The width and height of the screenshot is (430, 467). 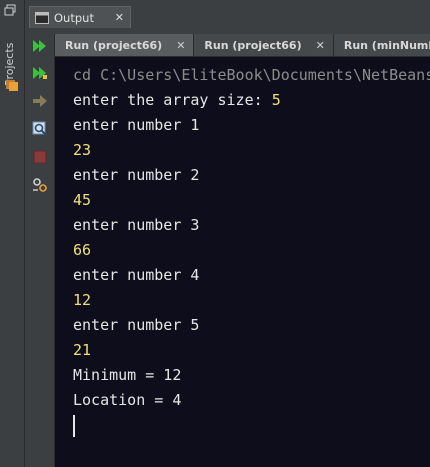 What do you see at coordinates (127, 400) in the screenshot?
I see `console-line: Location = 4` at bounding box center [127, 400].